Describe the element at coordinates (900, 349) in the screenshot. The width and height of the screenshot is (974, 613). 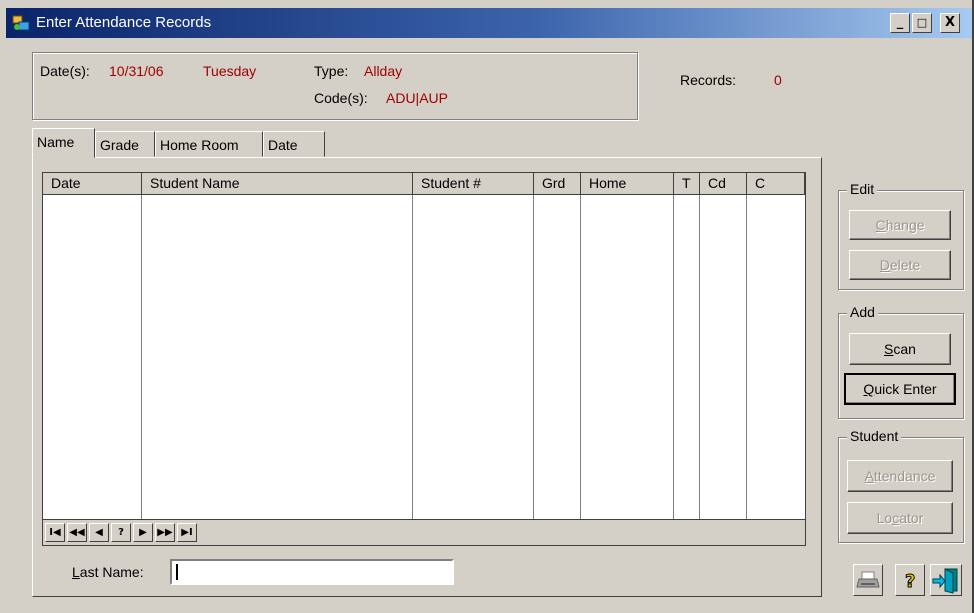
I see `scan-button: Scan` at that location.